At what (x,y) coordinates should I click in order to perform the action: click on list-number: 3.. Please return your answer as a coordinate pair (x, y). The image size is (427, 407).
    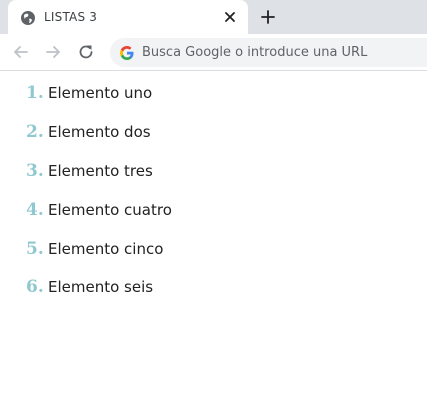
    Looking at the image, I should click on (35, 171).